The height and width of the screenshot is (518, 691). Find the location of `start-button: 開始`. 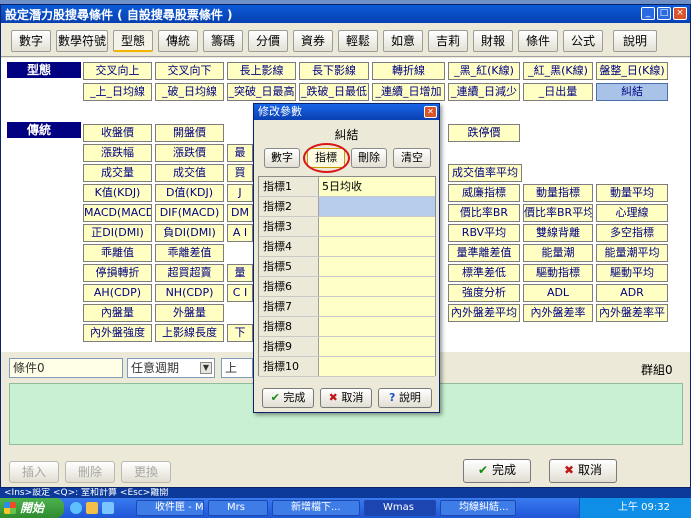

start-button: 開始 is located at coordinates (32, 508).